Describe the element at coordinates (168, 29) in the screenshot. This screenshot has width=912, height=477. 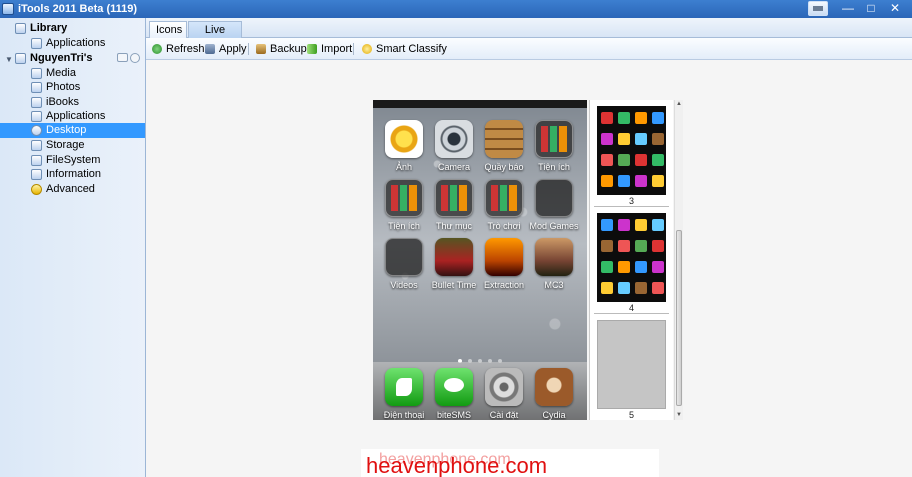
I see `tab-icons: Icons` at that location.